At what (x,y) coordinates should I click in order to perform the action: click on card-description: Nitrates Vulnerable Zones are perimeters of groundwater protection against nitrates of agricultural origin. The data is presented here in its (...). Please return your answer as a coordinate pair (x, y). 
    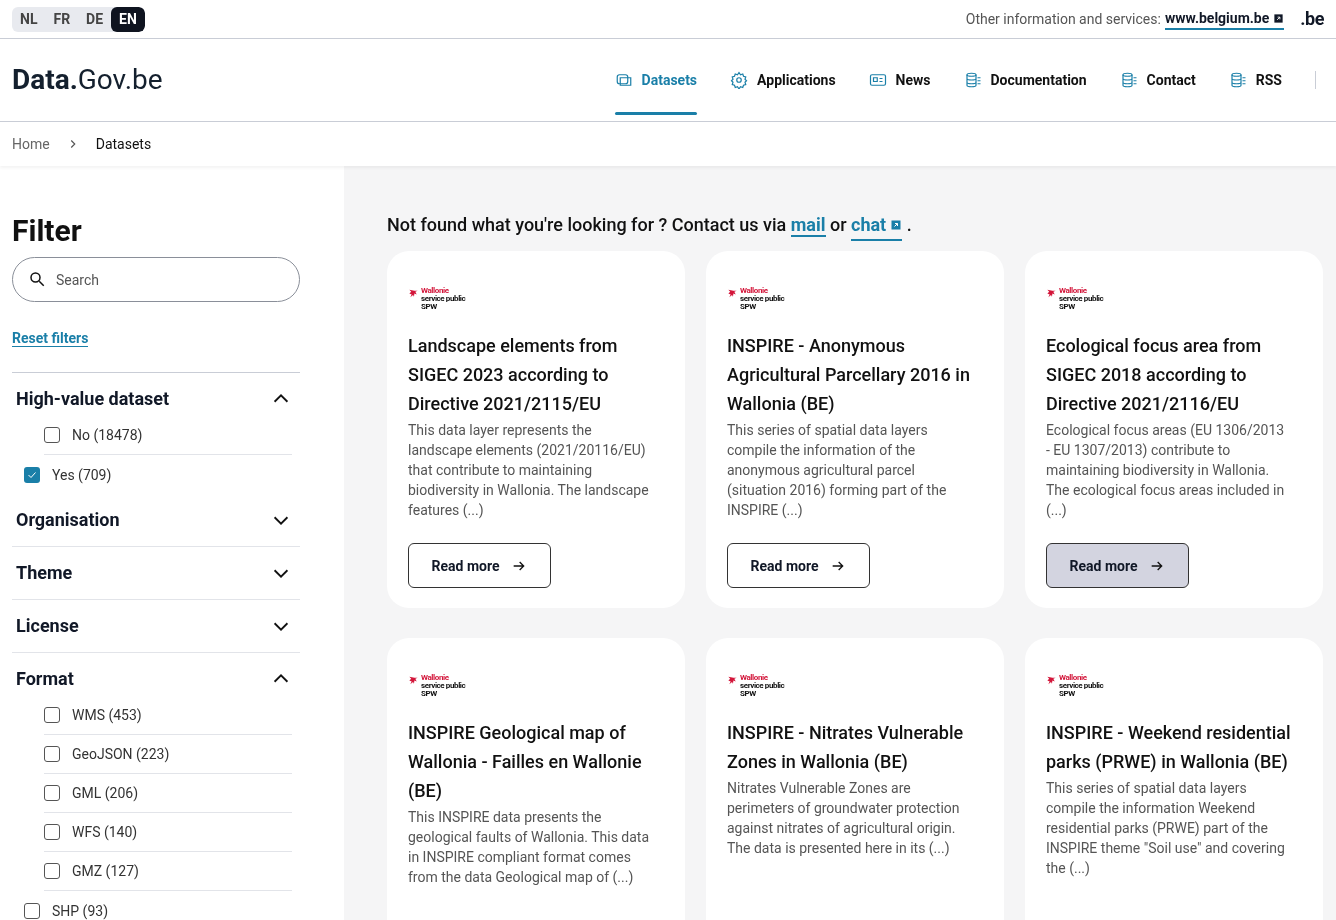
    Looking at the image, I should click on (844, 818).